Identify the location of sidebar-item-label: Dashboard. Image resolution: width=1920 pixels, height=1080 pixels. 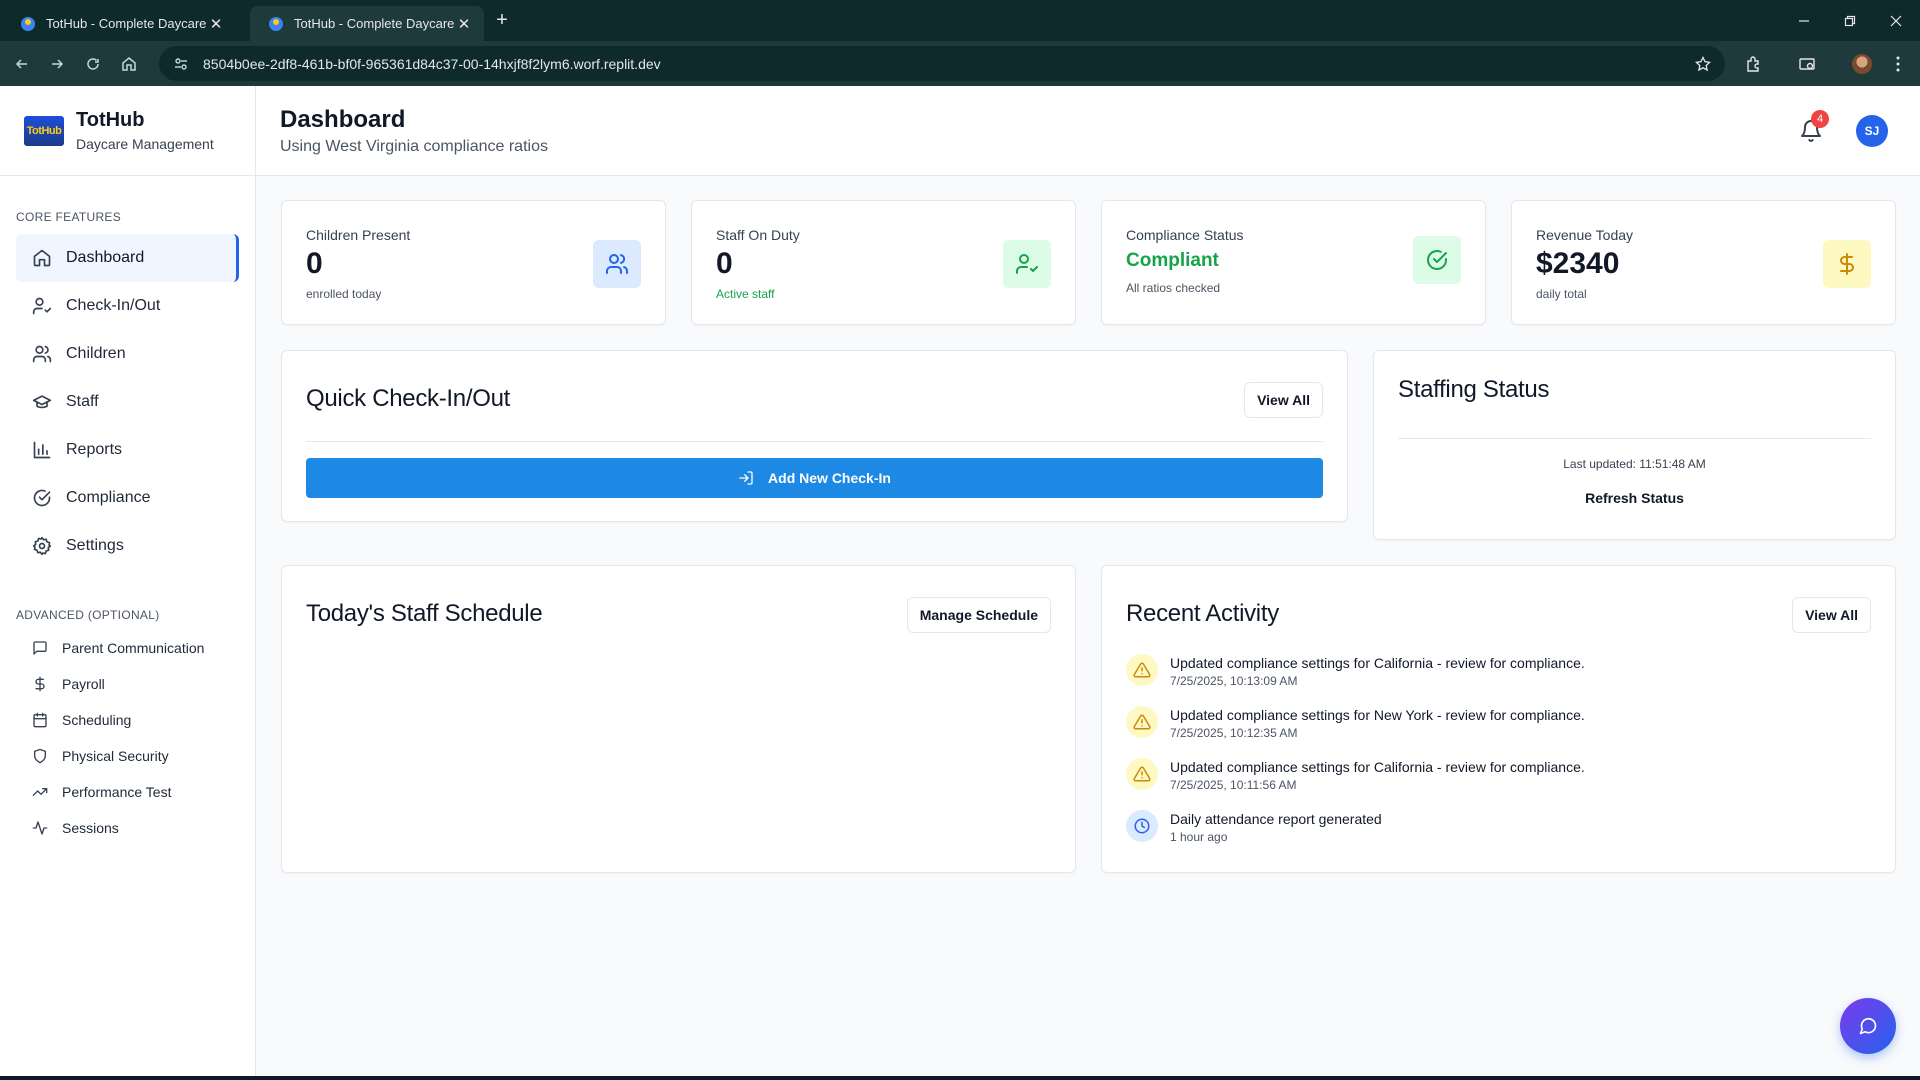
(105, 257).